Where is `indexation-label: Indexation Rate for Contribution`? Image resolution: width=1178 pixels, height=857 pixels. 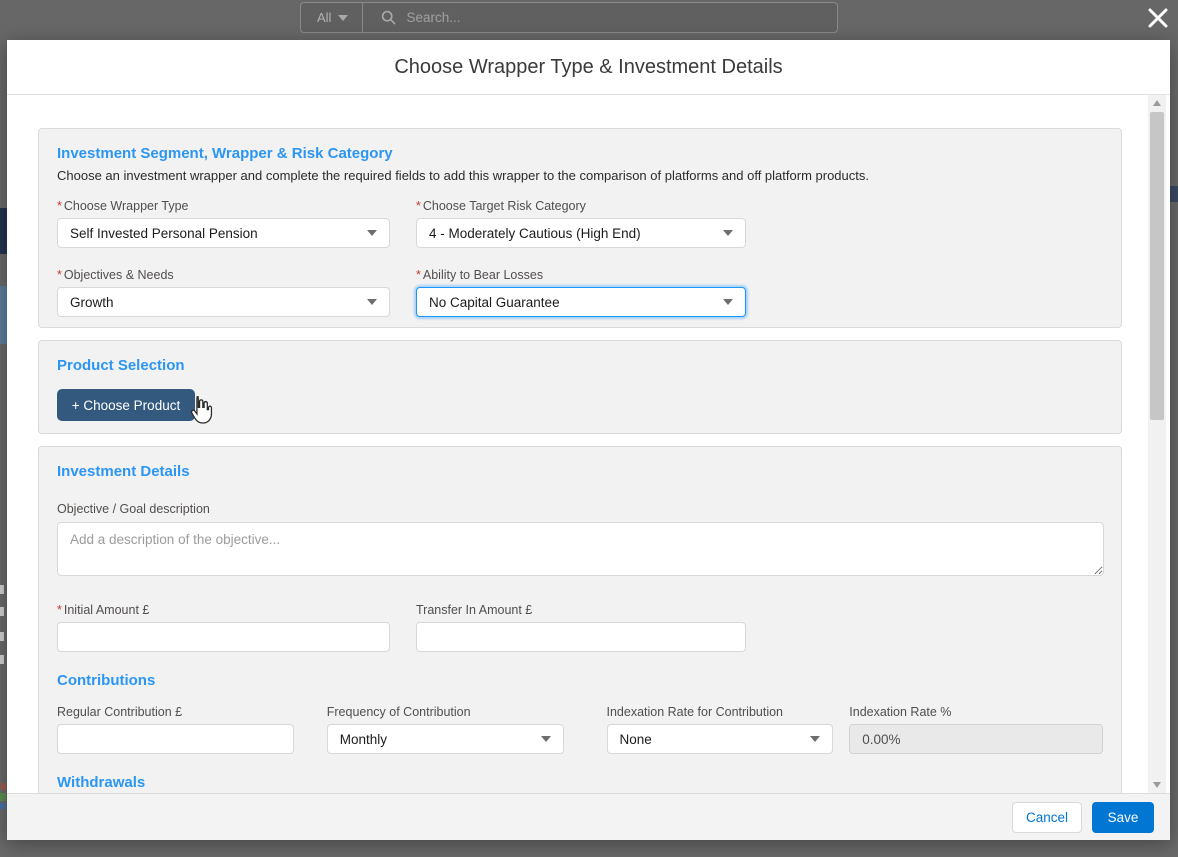 indexation-label: Indexation Rate for Contribution is located at coordinates (695, 712).